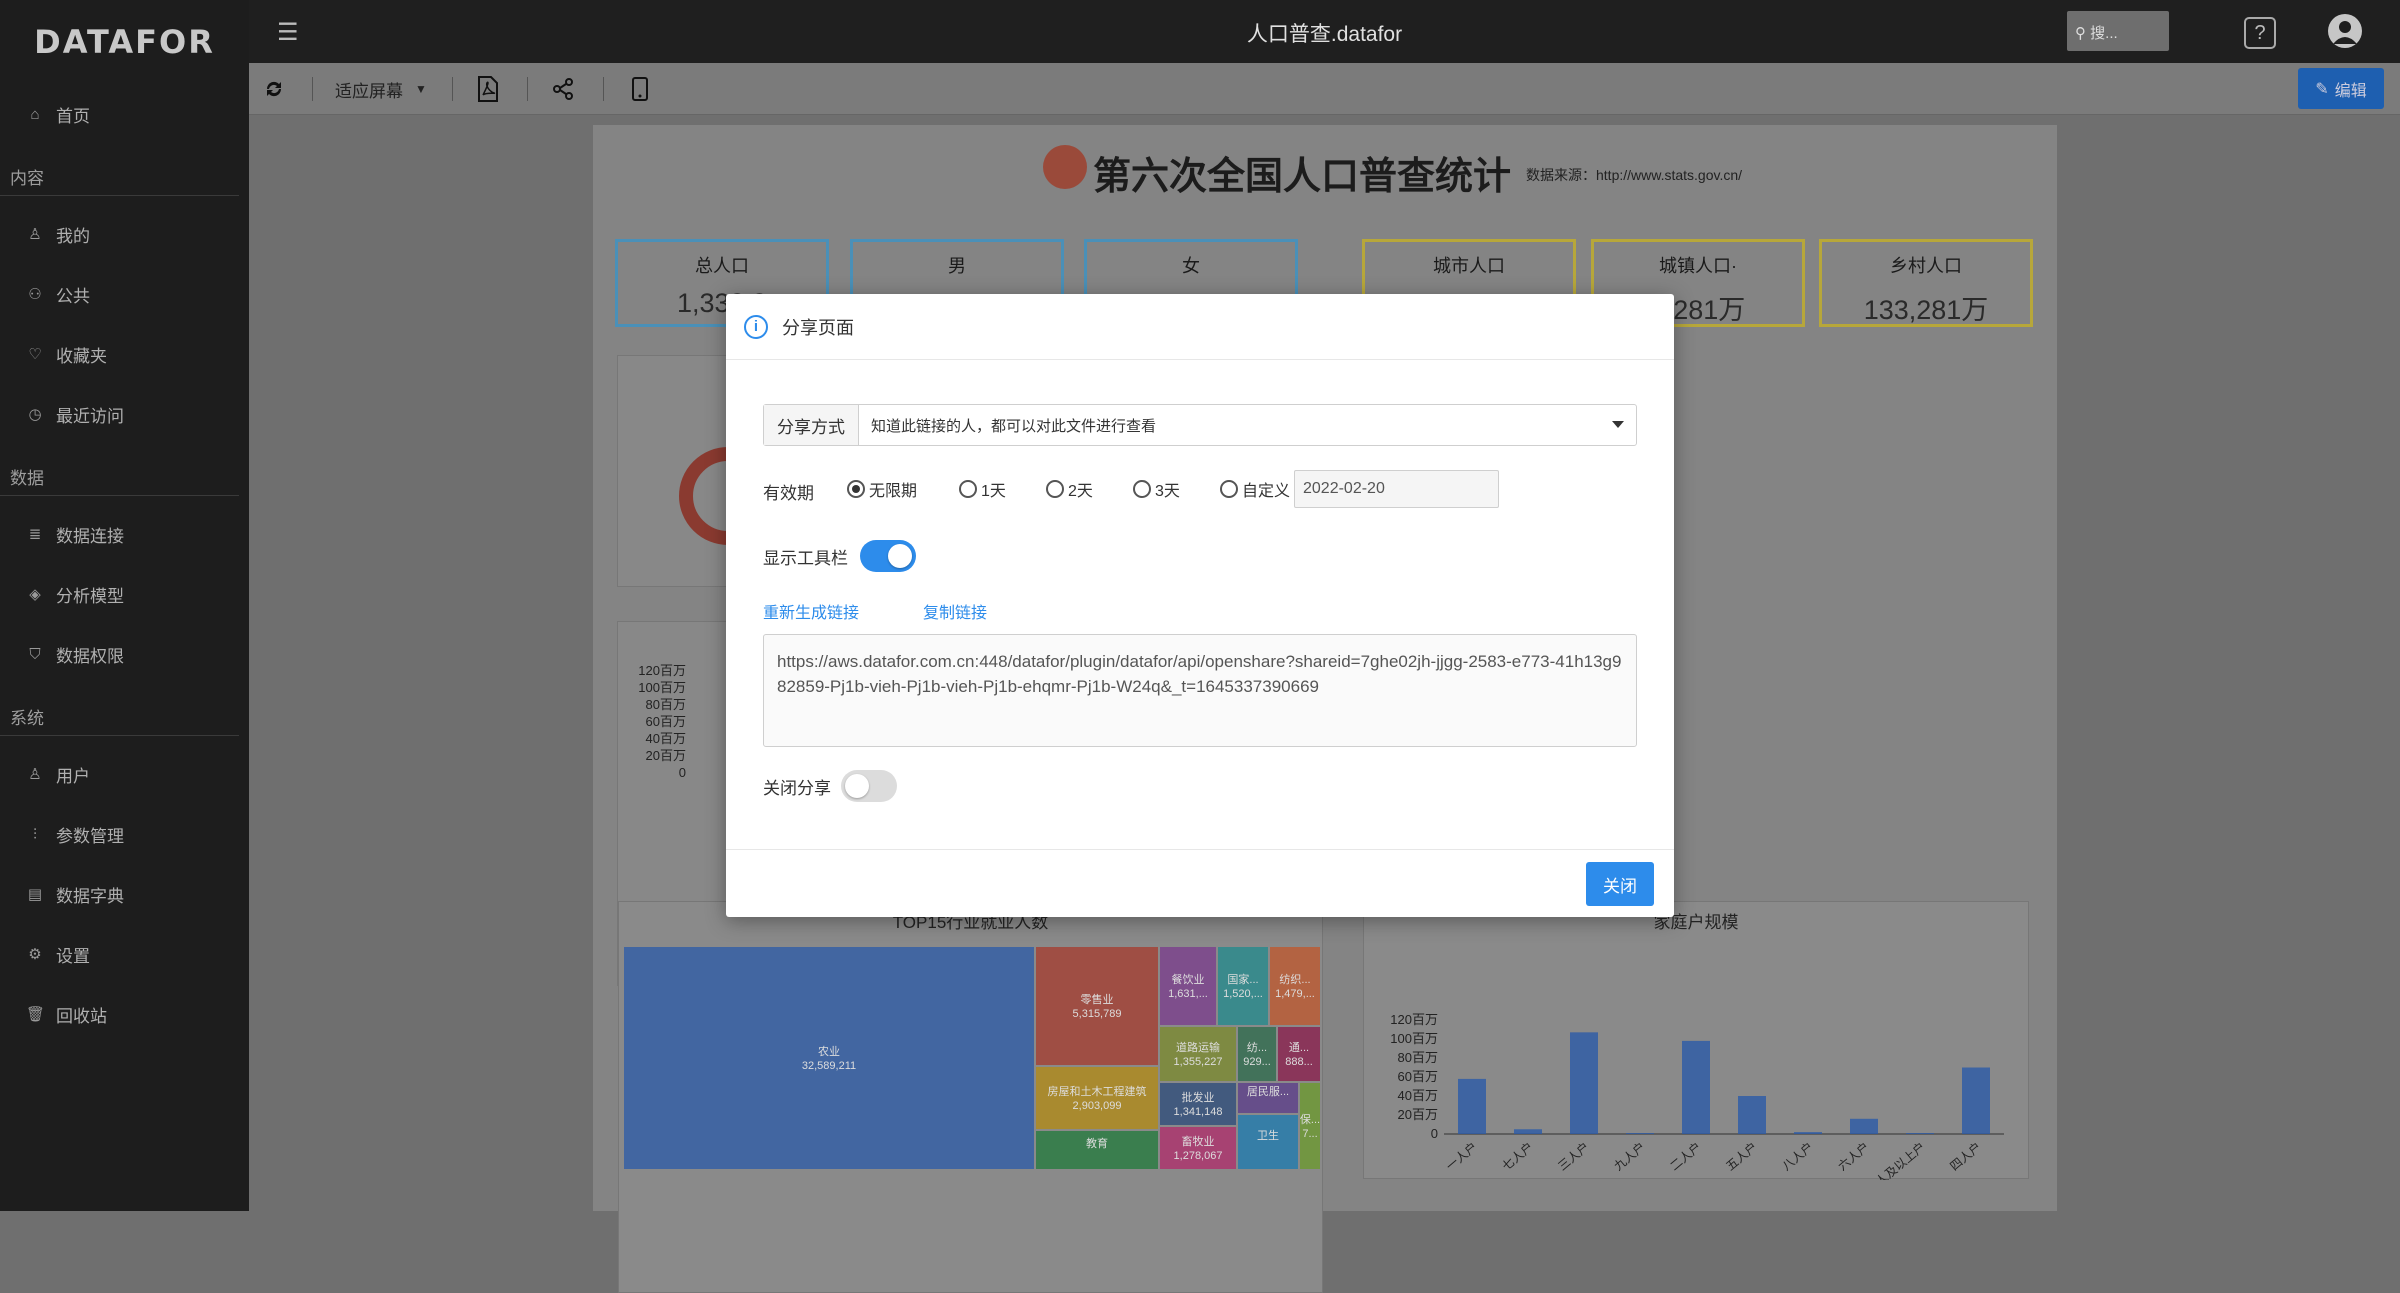 The width and height of the screenshot is (2400, 1293). Describe the element at coordinates (2260, 33) in the screenshot. I see `help-icon: ?` at that location.